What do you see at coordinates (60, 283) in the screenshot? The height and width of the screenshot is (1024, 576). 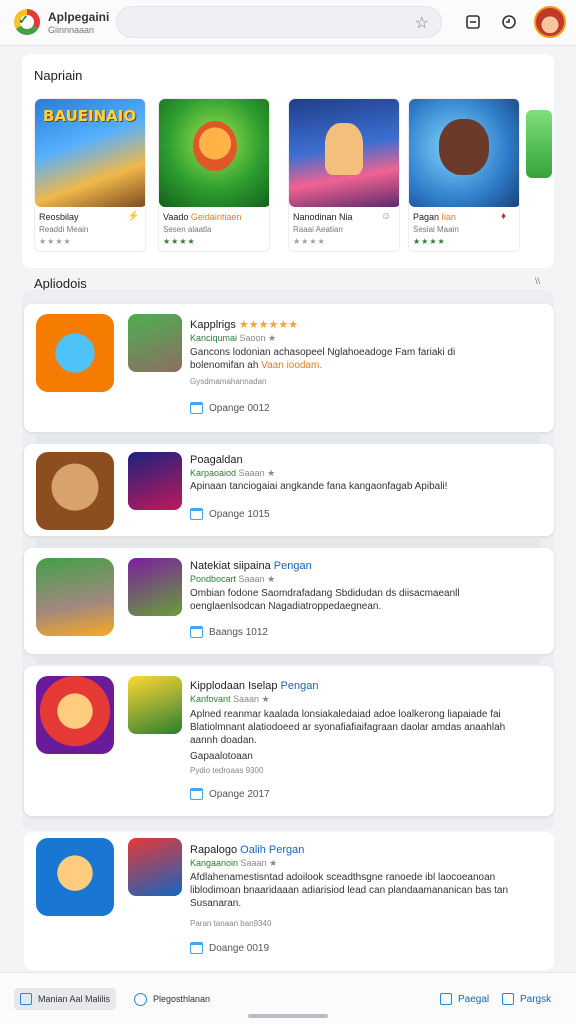 I see `list-section-title: Apliodois` at bounding box center [60, 283].